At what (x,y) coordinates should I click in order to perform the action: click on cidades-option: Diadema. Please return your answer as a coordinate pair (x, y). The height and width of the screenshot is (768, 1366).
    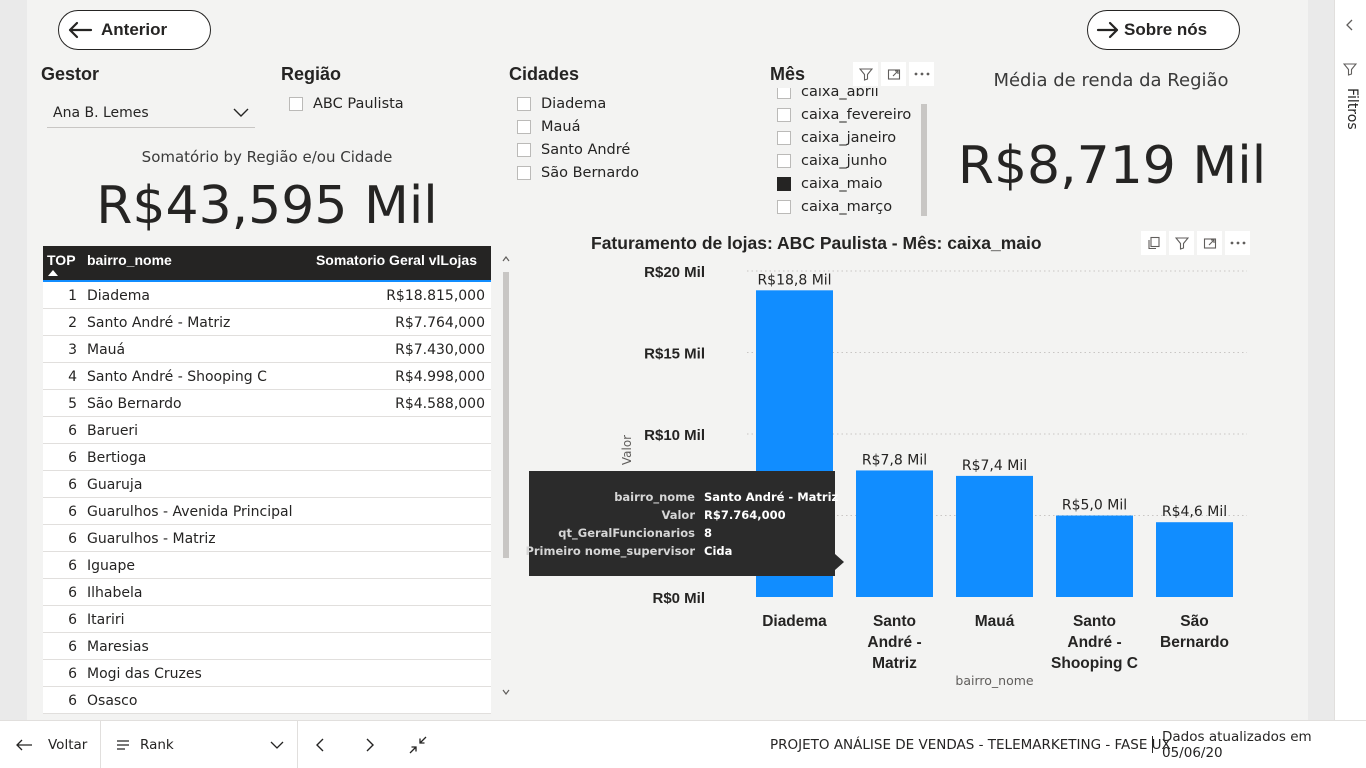
    Looking at the image, I should click on (561, 104).